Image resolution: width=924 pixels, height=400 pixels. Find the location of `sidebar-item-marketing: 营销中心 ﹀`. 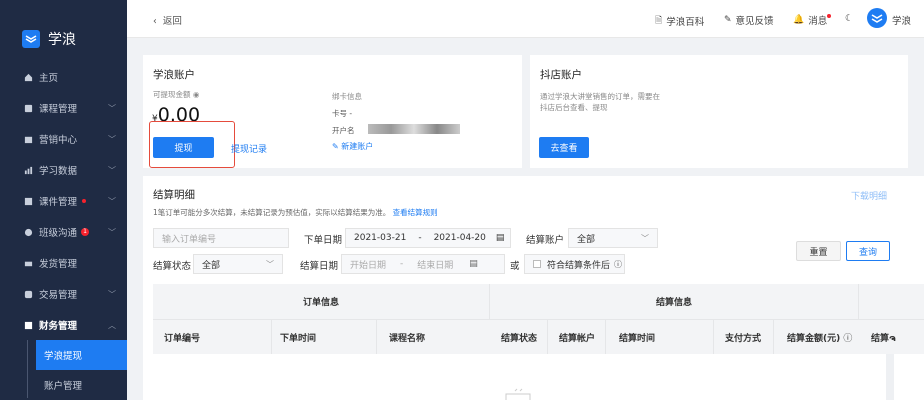

sidebar-item-marketing: 营销中心 ﹀ is located at coordinates (63, 139).